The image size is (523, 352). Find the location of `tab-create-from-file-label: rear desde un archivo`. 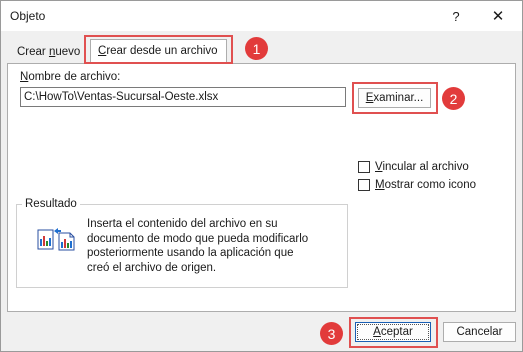

tab-create-from-file-label: rear desde un archivo is located at coordinates (162, 51).